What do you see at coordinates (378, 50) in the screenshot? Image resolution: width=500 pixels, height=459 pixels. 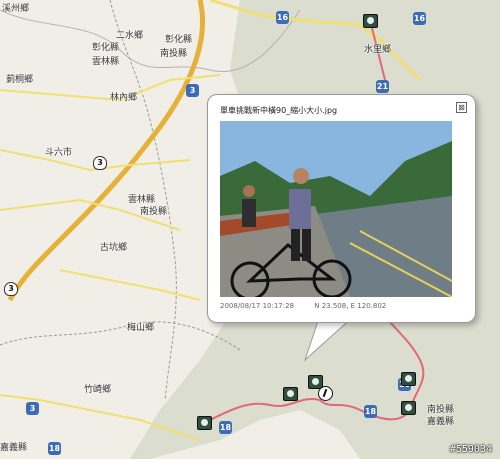 I see `place-label: 水里鄉` at bounding box center [378, 50].